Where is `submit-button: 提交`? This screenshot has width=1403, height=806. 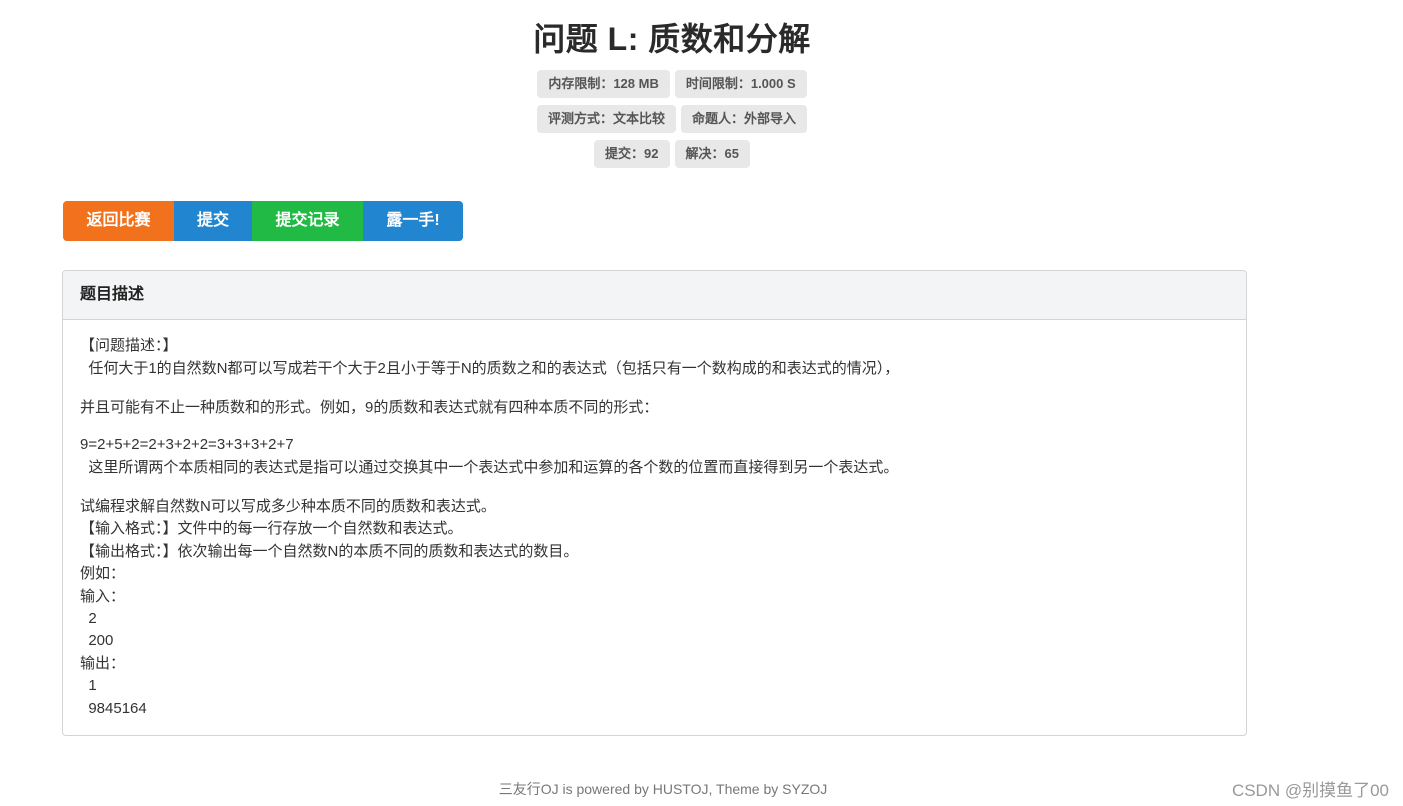 submit-button: 提交 is located at coordinates (213, 221).